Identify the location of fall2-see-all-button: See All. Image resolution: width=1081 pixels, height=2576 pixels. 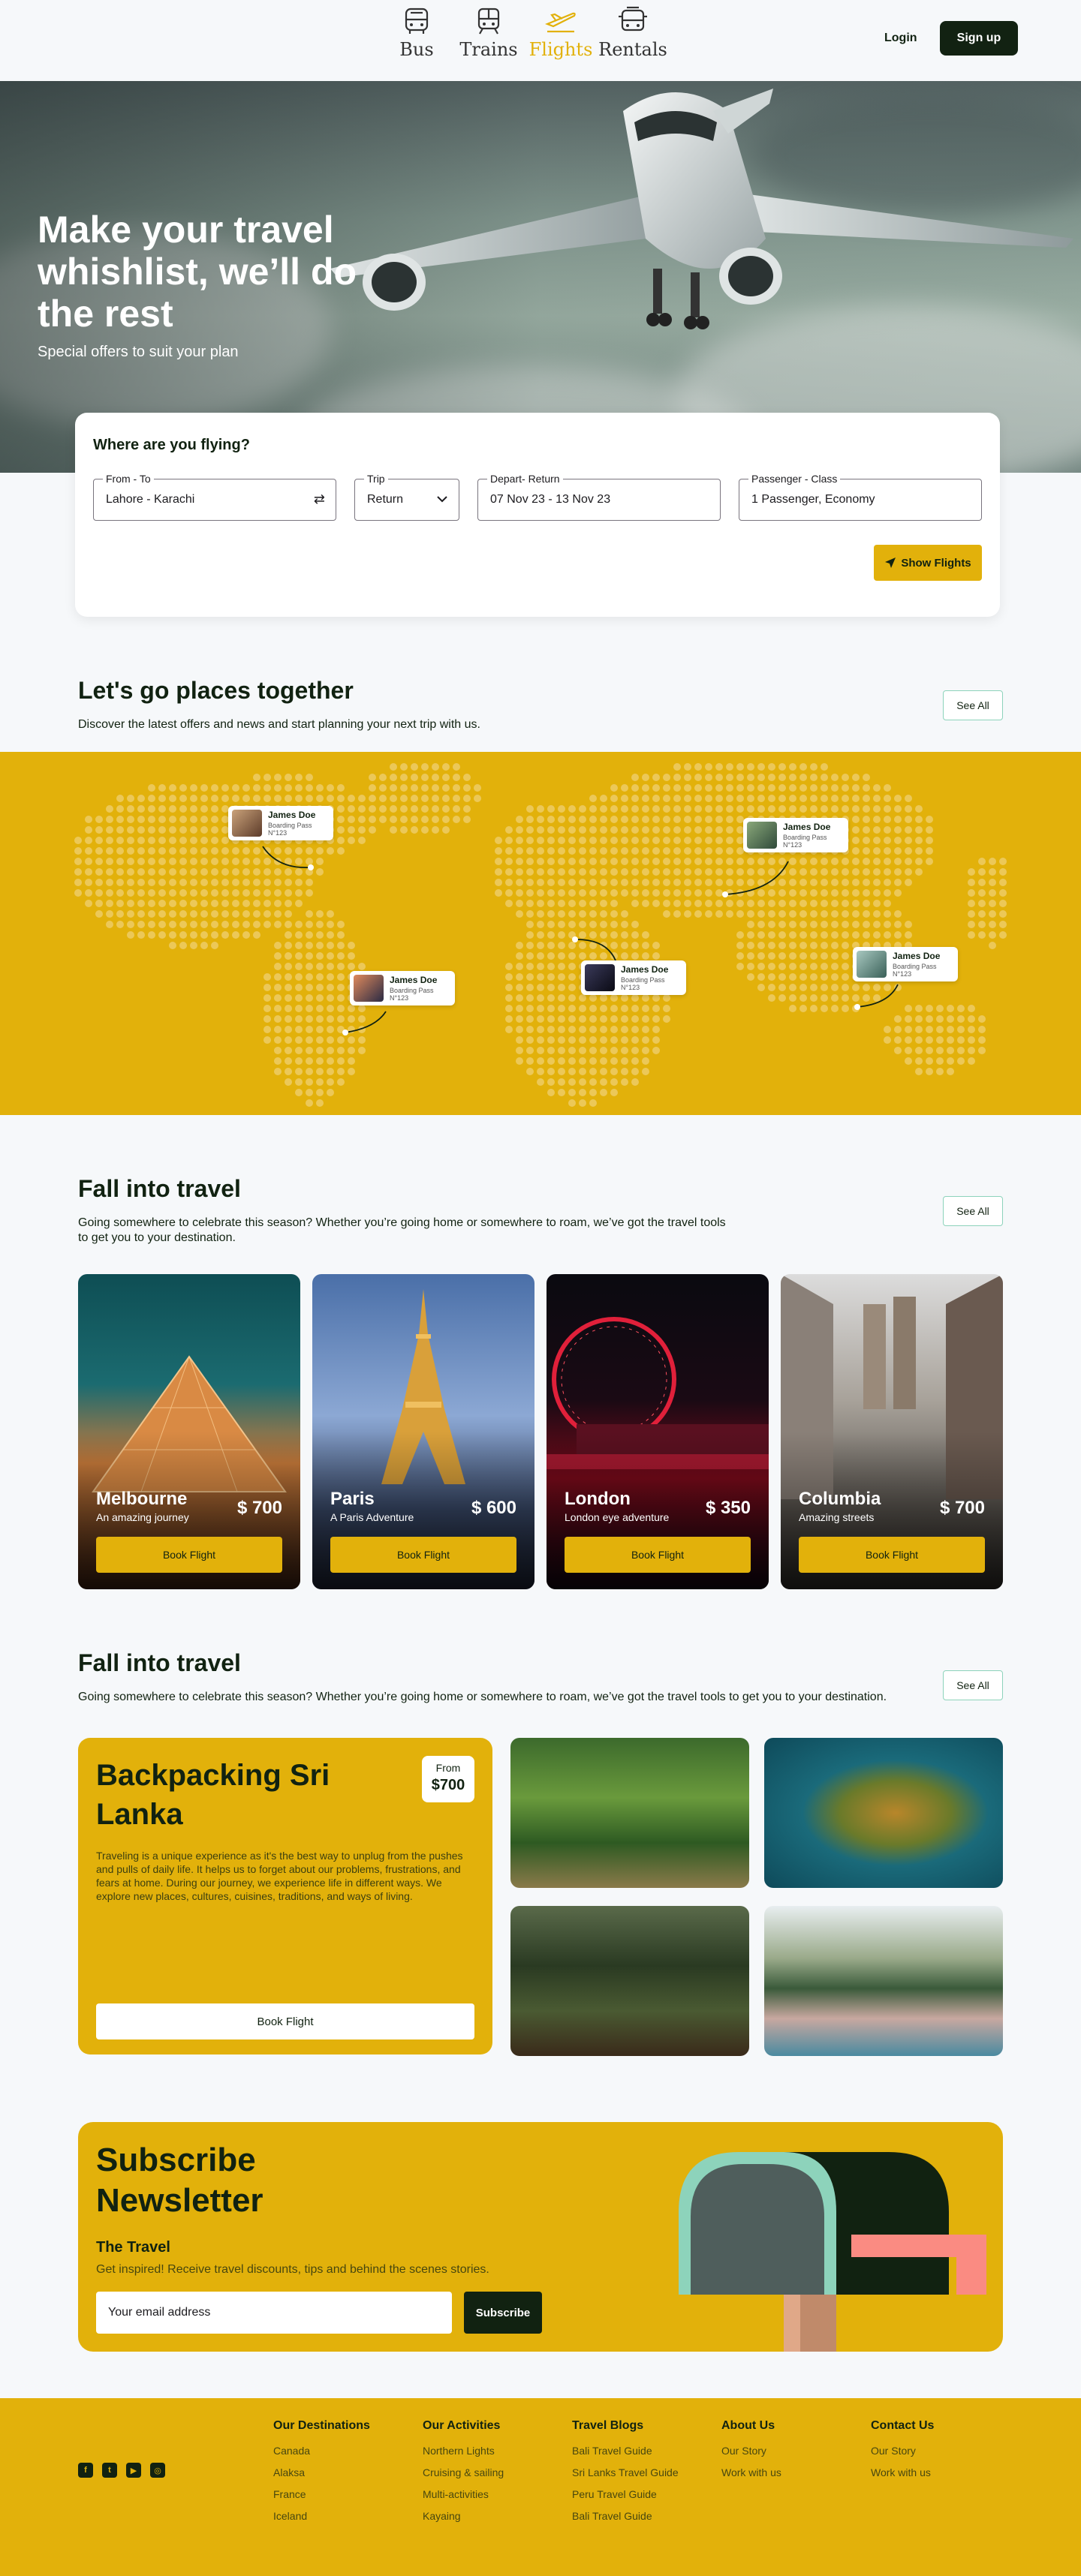
(973, 1685).